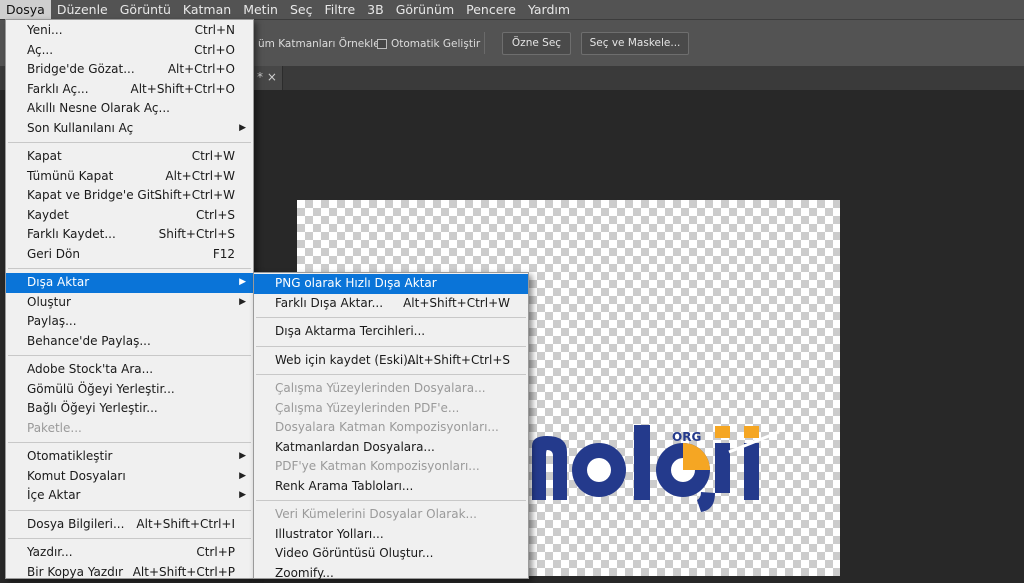 The height and width of the screenshot is (583, 1024). I want to click on file-menu-item-dosya-bilgileri: Dosya Bilgileri... Alt+Shift+Ctrl+I, so click(129, 525).